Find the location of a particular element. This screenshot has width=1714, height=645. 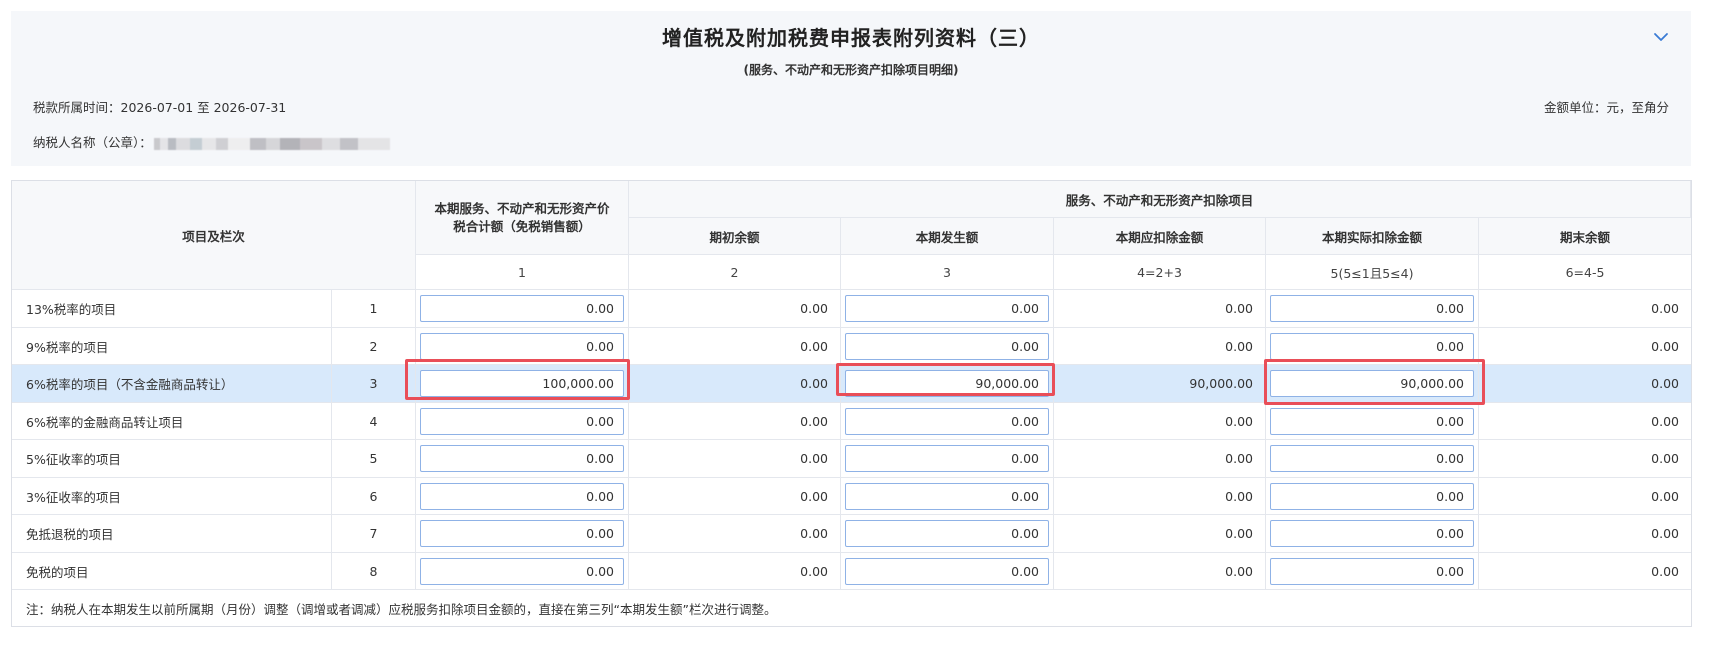

header-col1: 本期服务、不动产和无形资产价税合计额（免税销售额） is located at coordinates (522, 218).